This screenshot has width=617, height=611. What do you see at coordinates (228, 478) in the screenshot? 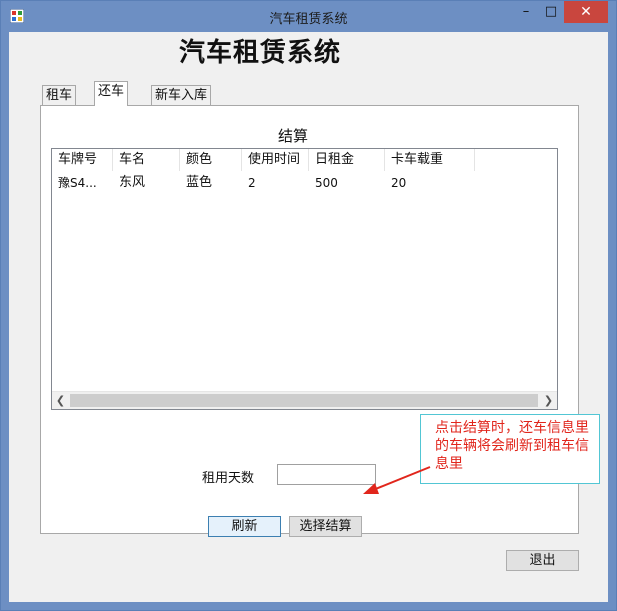
I see `rental-days-label: 租用天数` at bounding box center [228, 478].